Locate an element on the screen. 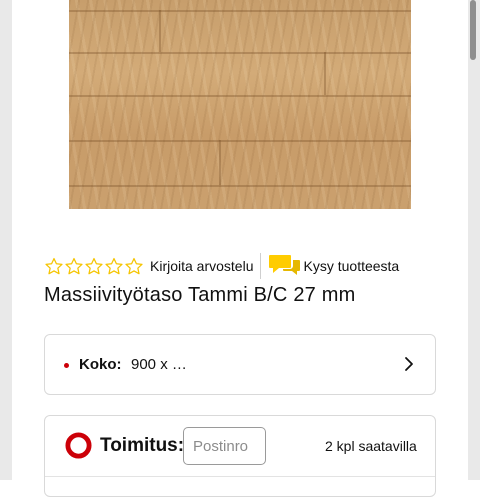 Image resolution: width=480 pixels, height=497 pixels. postal-code-input is located at coordinates (224, 446).